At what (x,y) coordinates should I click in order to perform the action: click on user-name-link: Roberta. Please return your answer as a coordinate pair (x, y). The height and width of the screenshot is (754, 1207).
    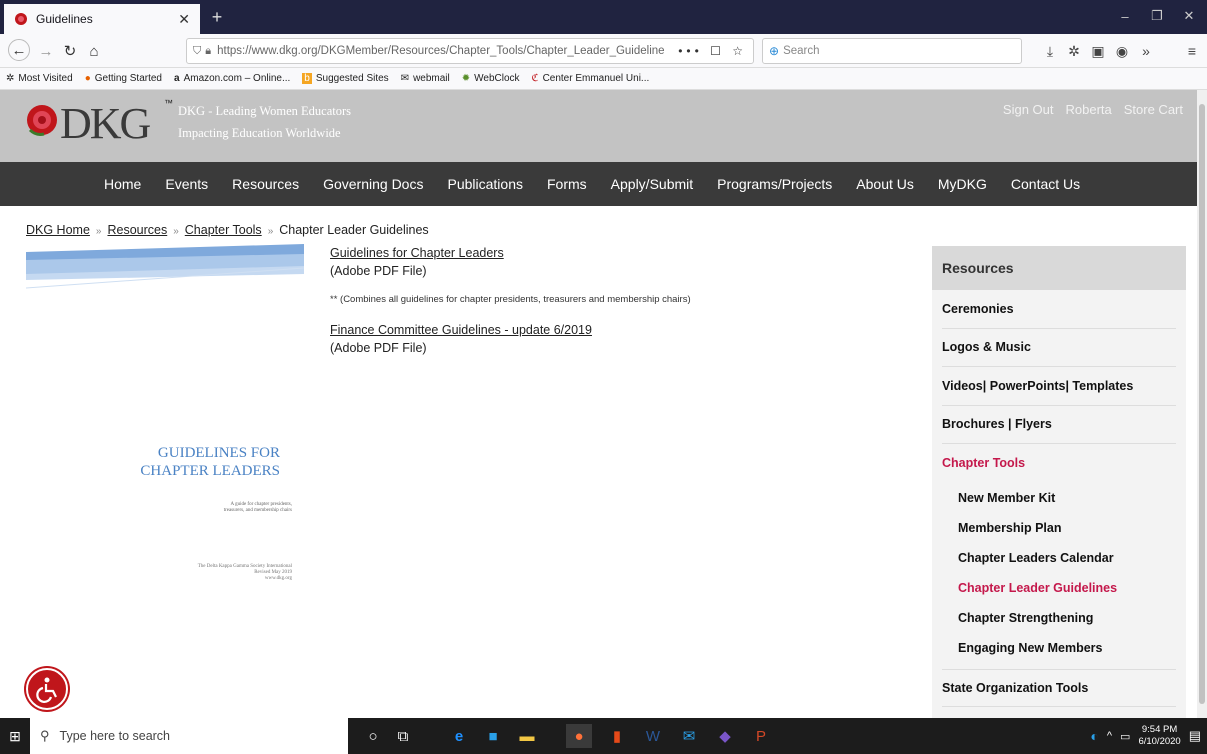
    Looking at the image, I should click on (1089, 109).